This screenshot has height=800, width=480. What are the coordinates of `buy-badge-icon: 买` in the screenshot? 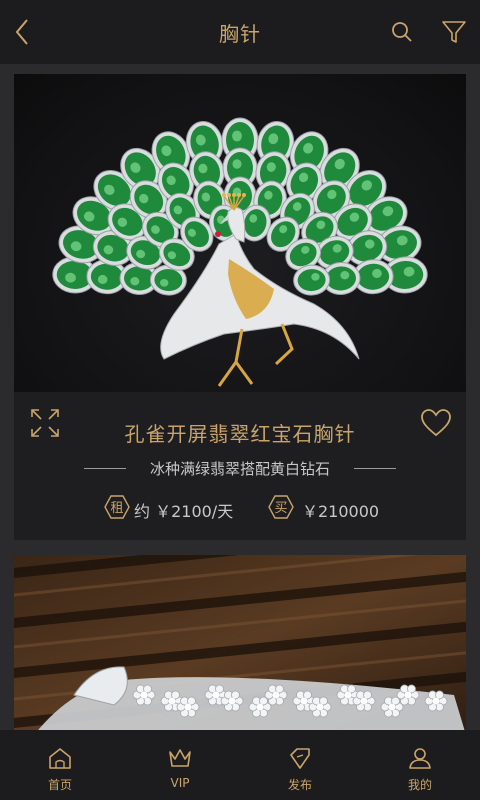 It's located at (281, 507).